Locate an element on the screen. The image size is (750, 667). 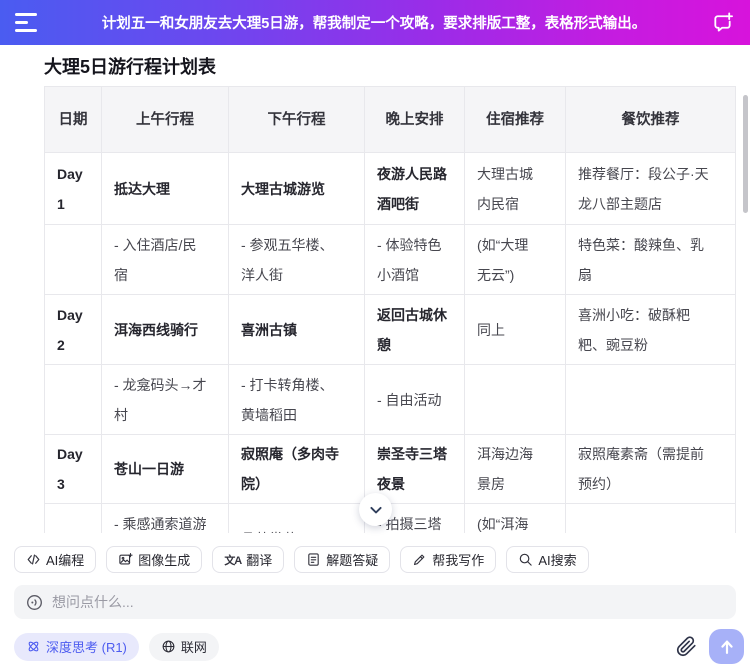
quick-action-document: 解题答疑 is located at coordinates (342, 559).